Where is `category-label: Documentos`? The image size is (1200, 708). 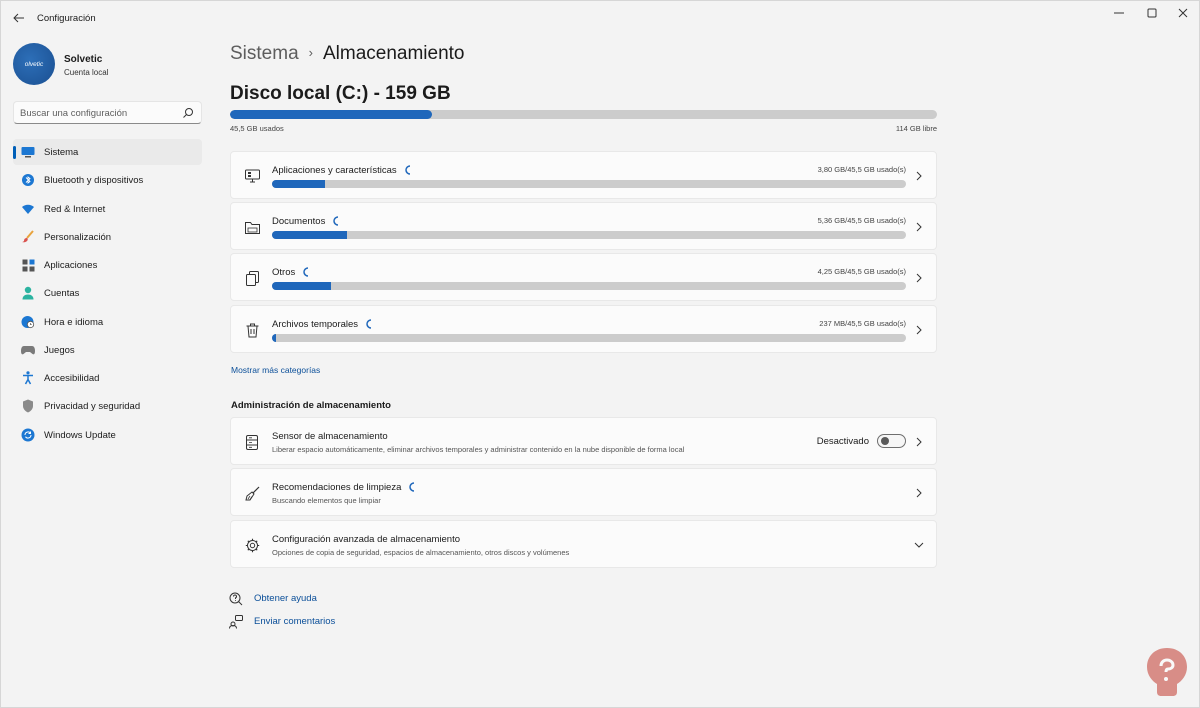
category-label: Documentos is located at coordinates (306, 221).